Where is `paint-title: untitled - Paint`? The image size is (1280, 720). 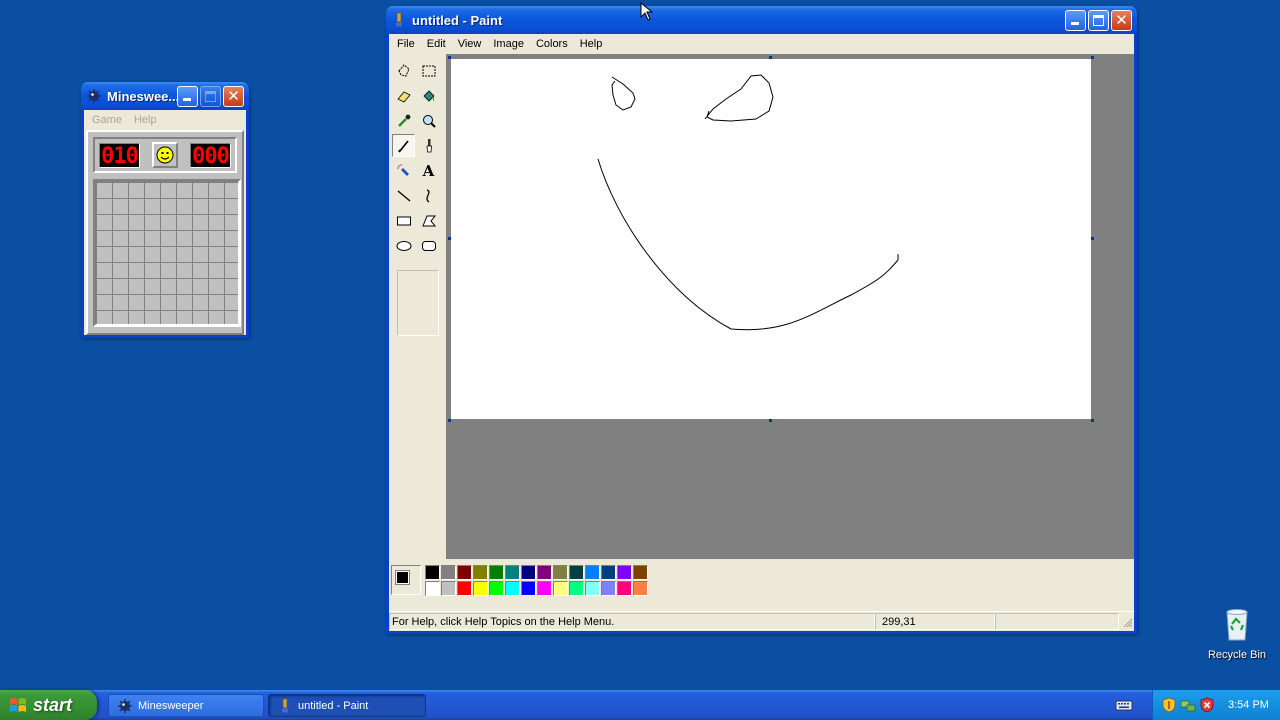
paint-title: untitled - Paint is located at coordinates (457, 20).